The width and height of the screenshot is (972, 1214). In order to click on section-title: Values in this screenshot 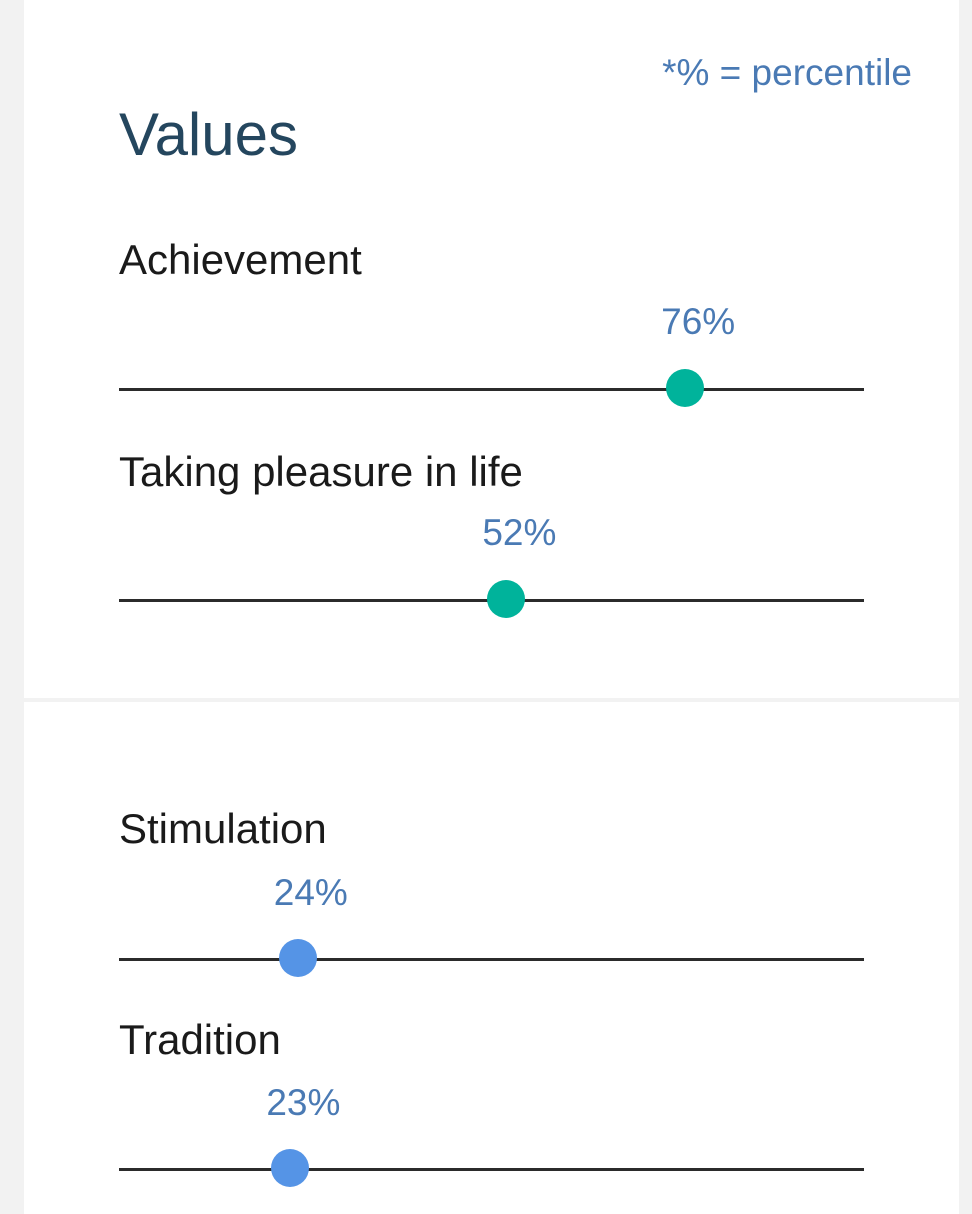, I will do `click(209, 134)`.